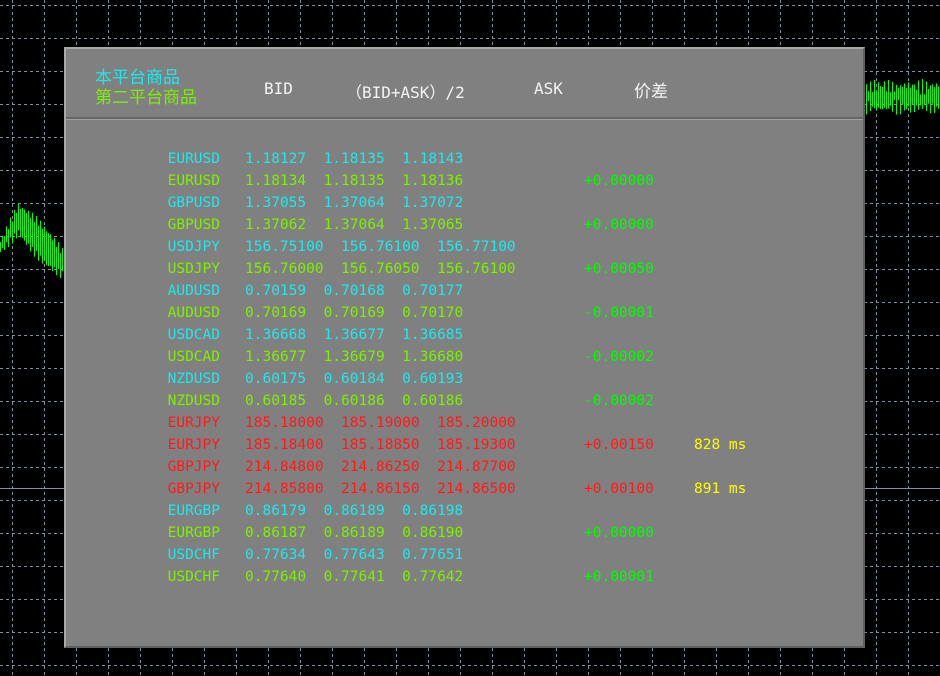 This screenshot has width=940, height=676. I want to click on header-spread: 价差, so click(651, 92).